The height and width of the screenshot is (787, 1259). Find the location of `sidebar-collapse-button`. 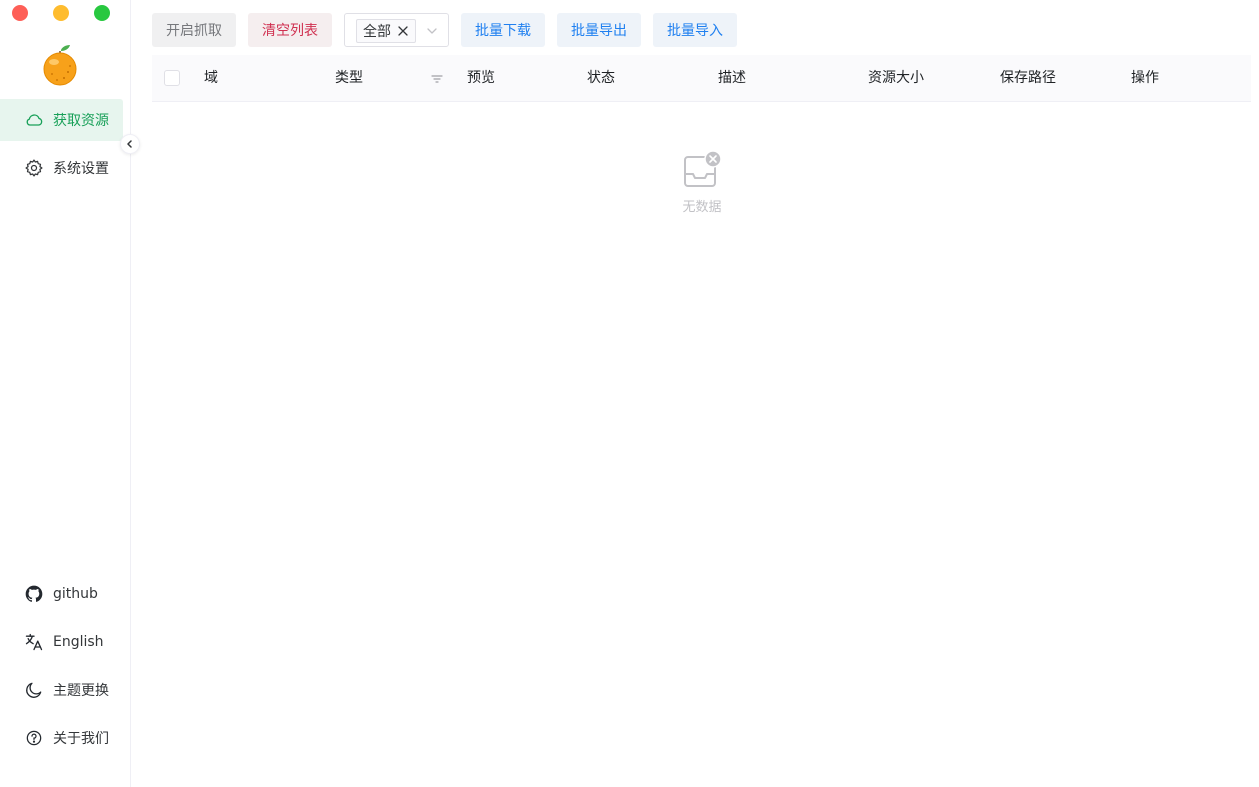

sidebar-collapse-button is located at coordinates (130, 144).